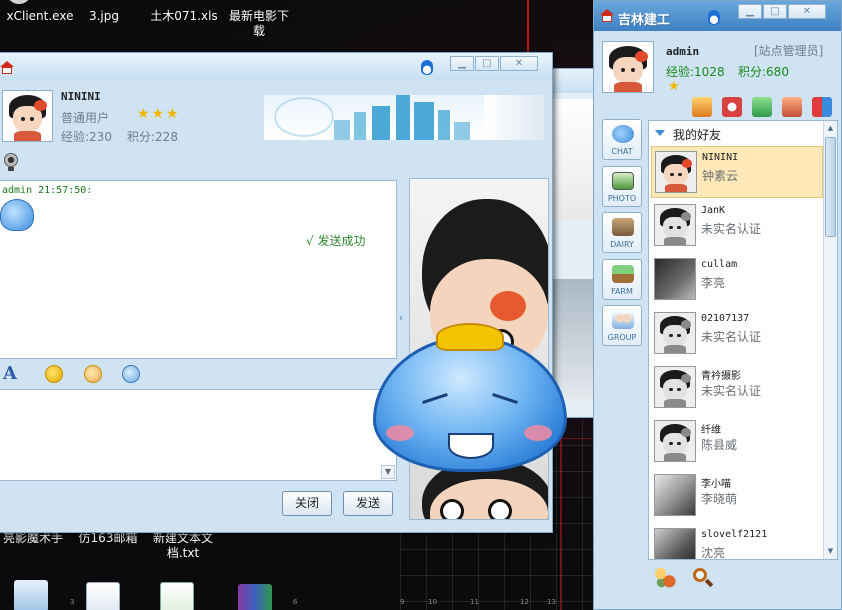 This screenshot has height=610, width=842. Describe the element at coordinates (830, 340) in the screenshot. I see `friend-list-scrollbar: ▲ ▼` at that location.